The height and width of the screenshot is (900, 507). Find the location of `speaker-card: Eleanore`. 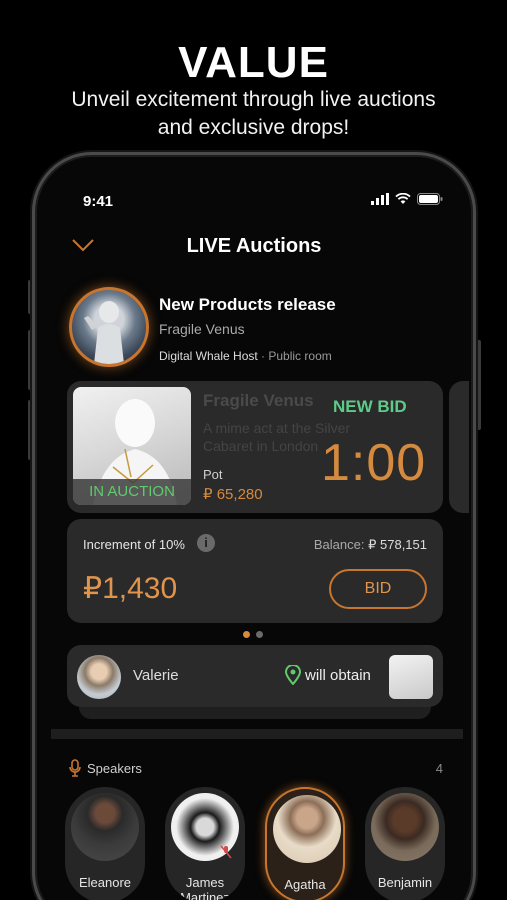

speaker-card: Eleanore is located at coordinates (105, 843).